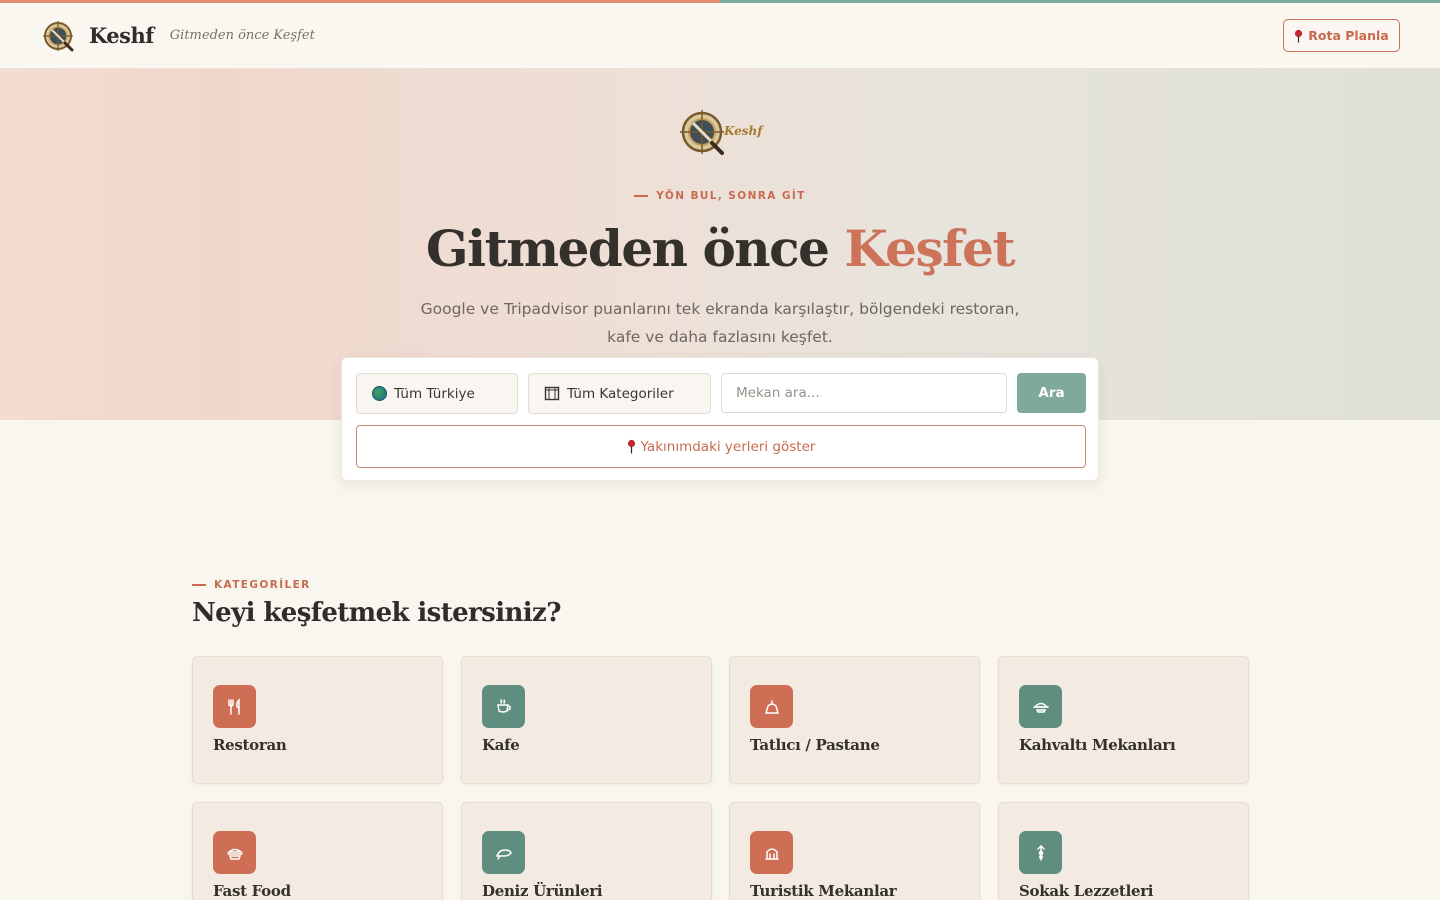 This screenshot has height=900, width=1440. What do you see at coordinates (743, 131) in the screenshot?
I see `emblem-wordmark: Keshf` at bounding box center [743, 131].